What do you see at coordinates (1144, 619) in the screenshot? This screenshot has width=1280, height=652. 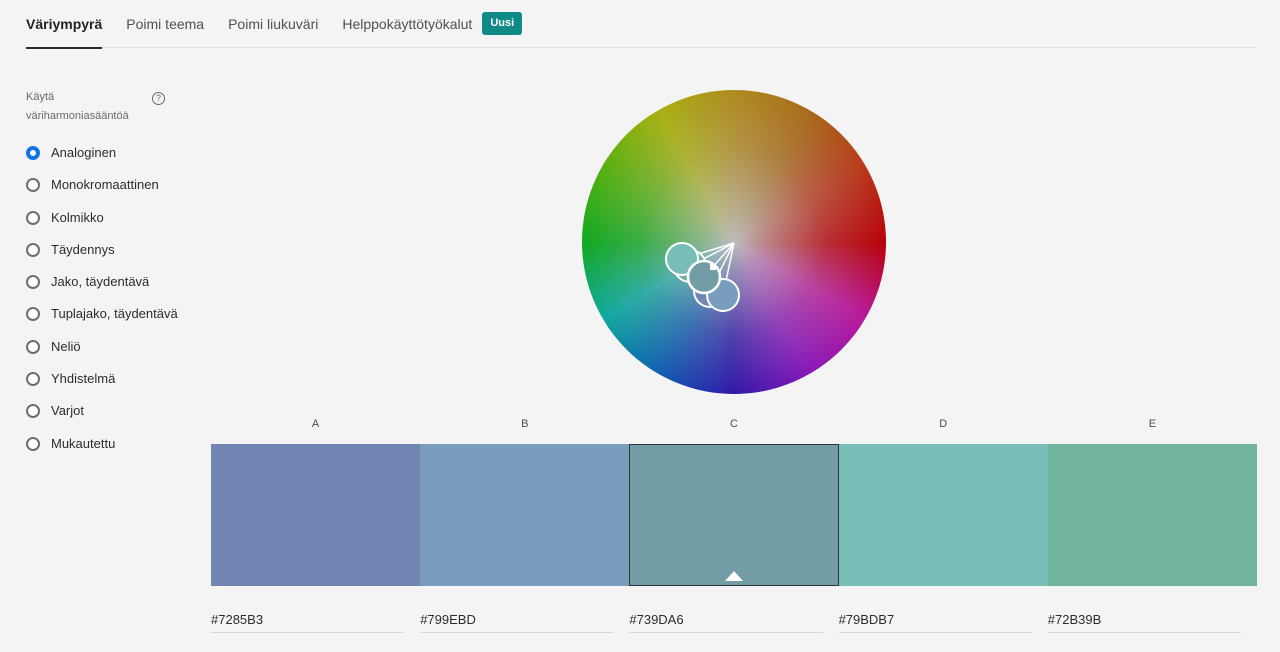 I see `hex-input-e` at bounding box center [1144, 619].